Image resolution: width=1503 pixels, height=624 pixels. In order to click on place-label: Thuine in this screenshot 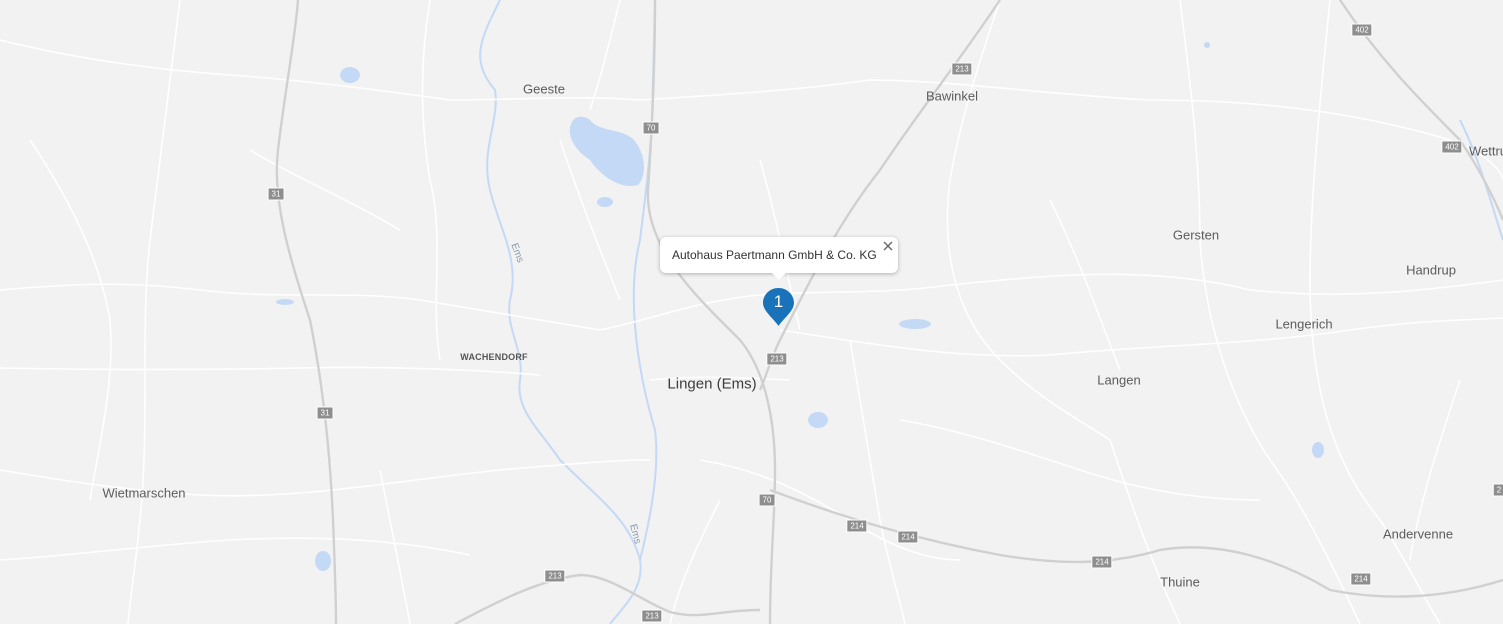, I will do `click(1180, 582)`.